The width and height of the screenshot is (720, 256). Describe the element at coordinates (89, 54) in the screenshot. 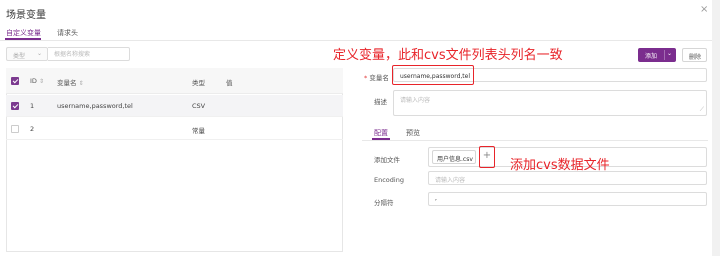

I see `search-input` at that location.